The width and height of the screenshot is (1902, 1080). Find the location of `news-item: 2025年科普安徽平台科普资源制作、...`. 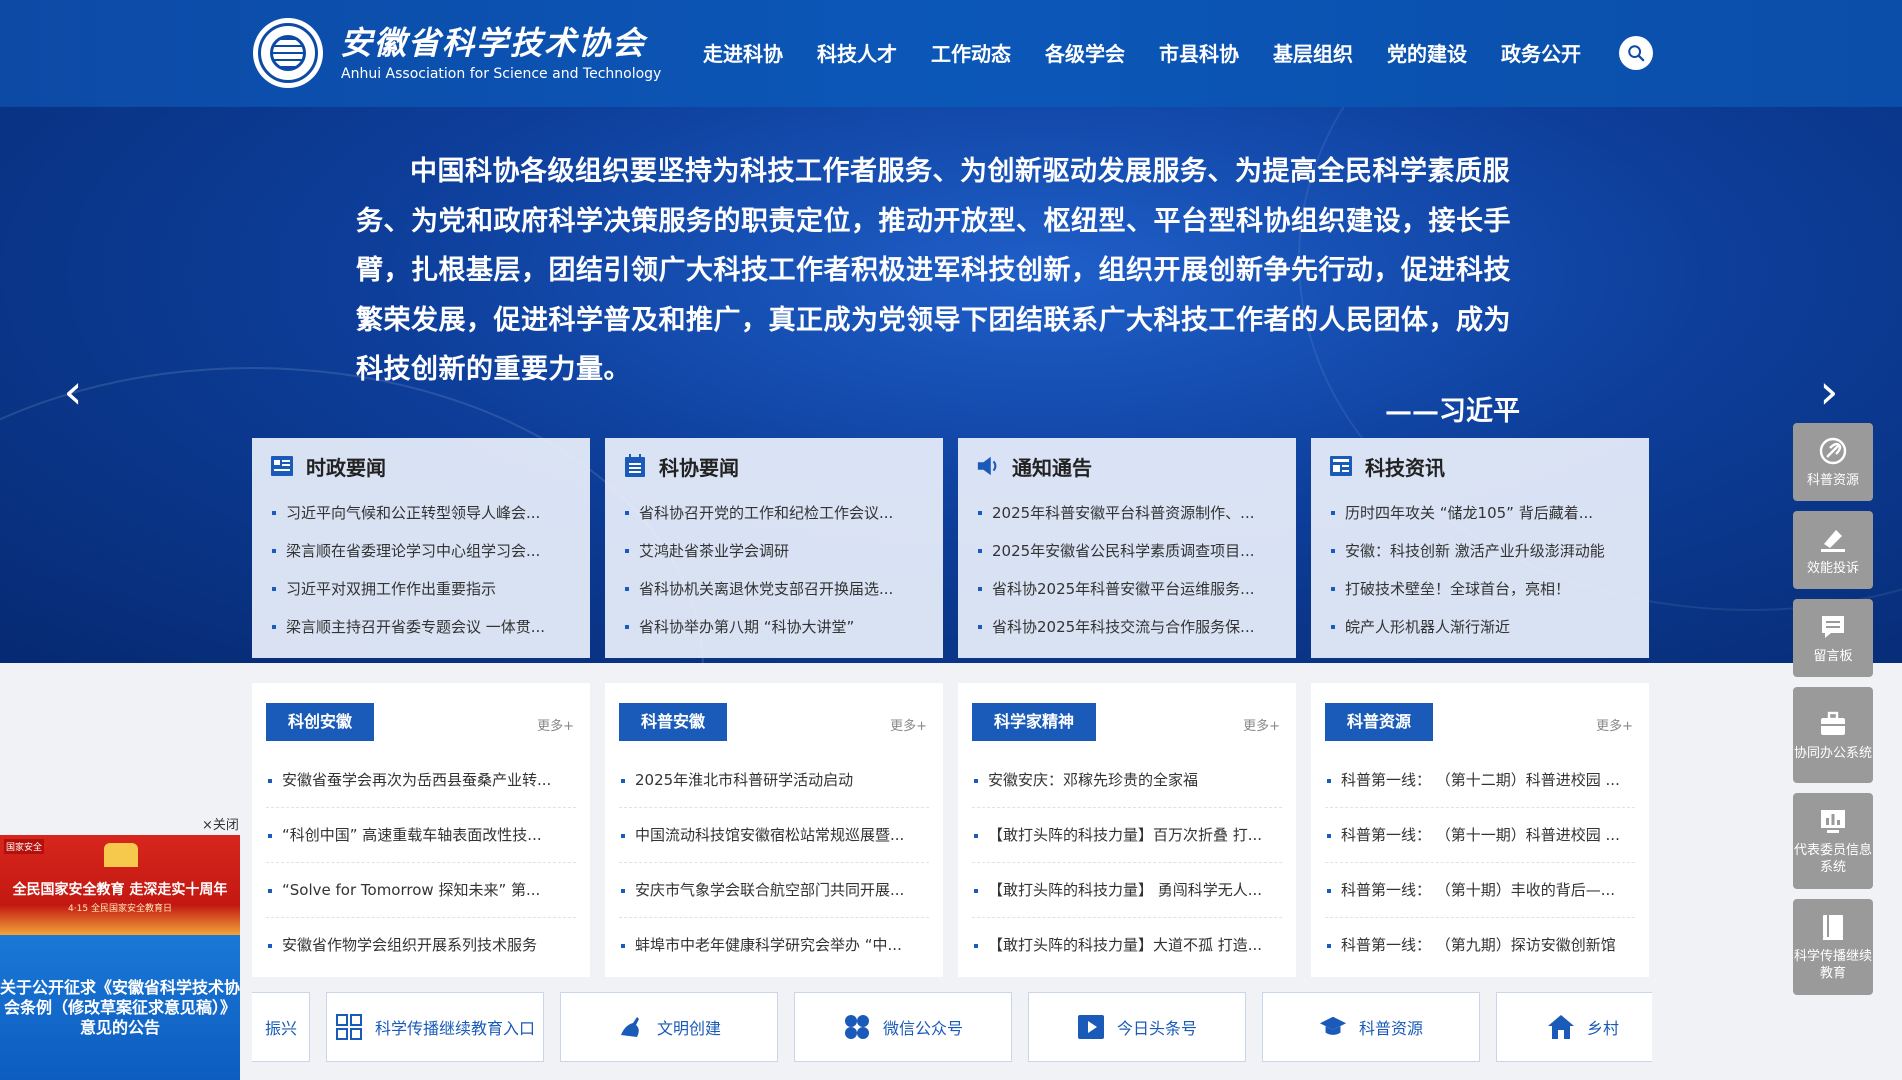

news-item: 2025年科普安徽平台科普资源制作、... is located at coordinates (1131, 513).